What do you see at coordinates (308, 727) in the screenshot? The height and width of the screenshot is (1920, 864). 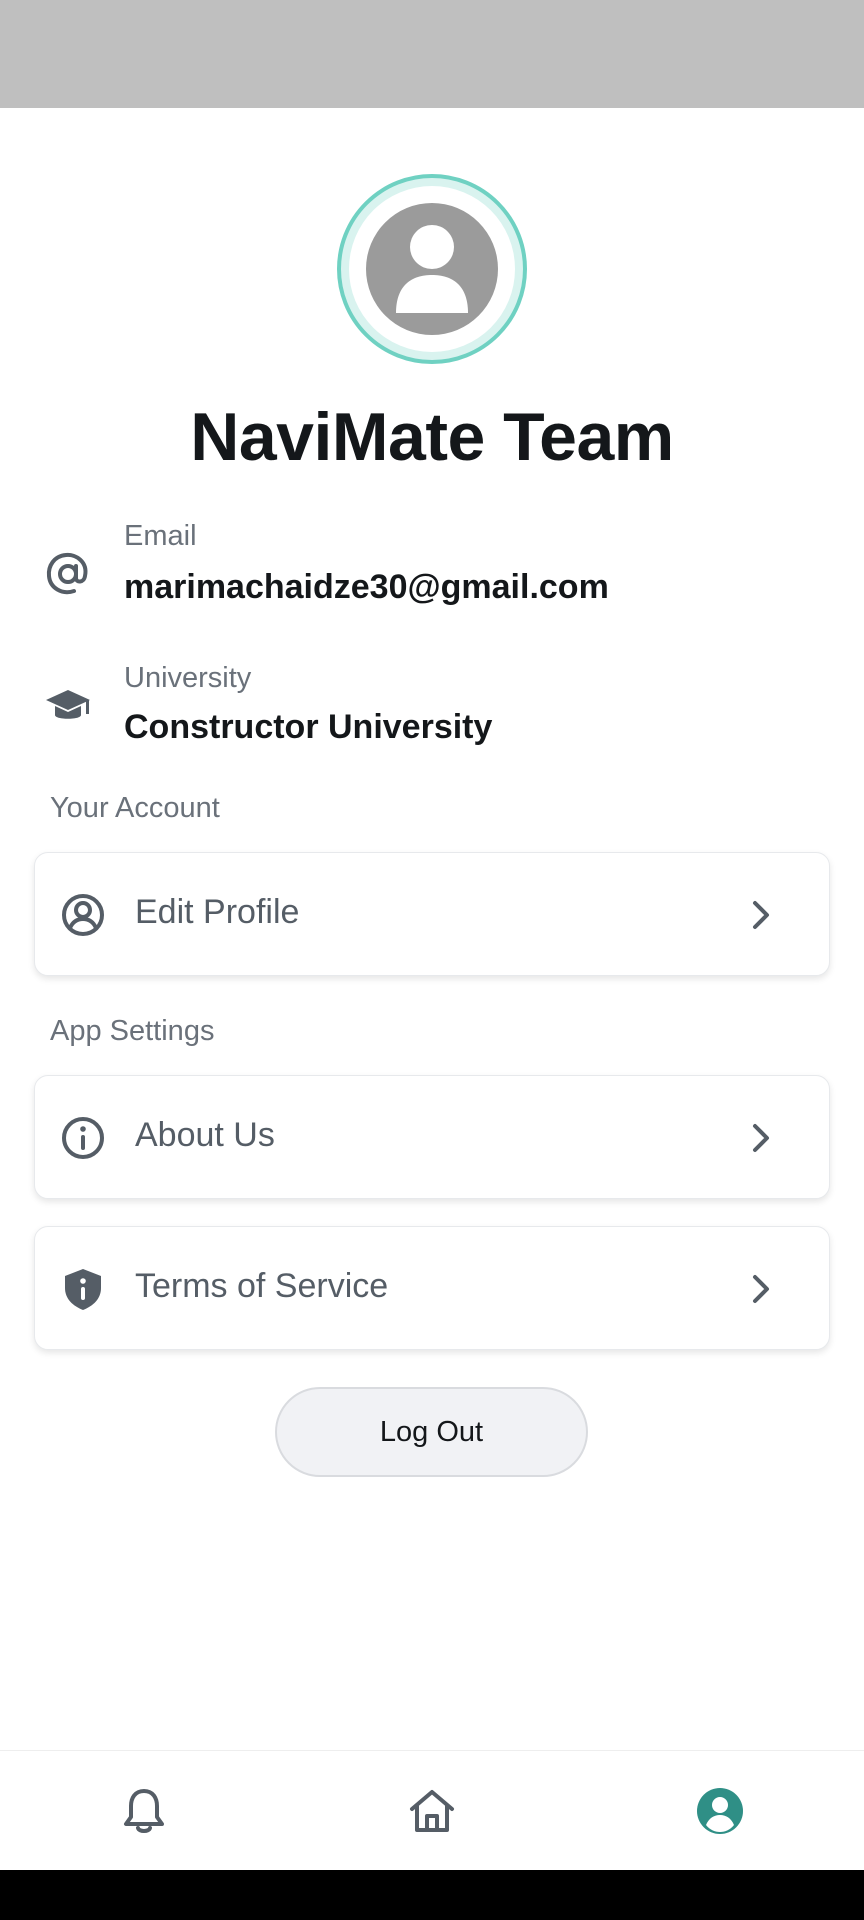 I see `university-value: Constructor University` at bounding box center [308, 727].